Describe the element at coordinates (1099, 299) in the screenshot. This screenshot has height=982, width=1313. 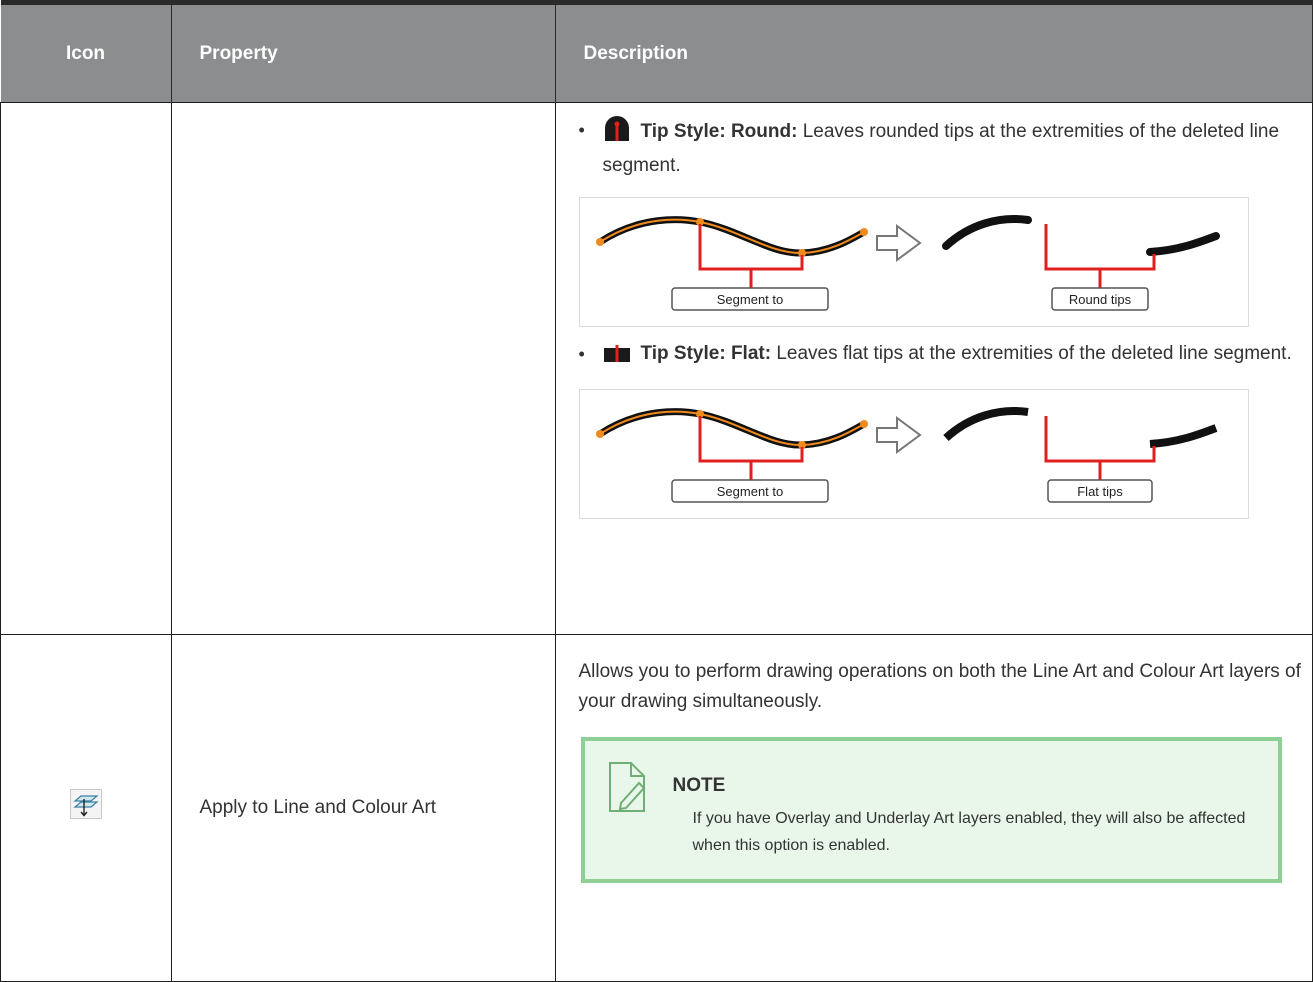
I see `round-fig-right-label: Round tips` at that location.